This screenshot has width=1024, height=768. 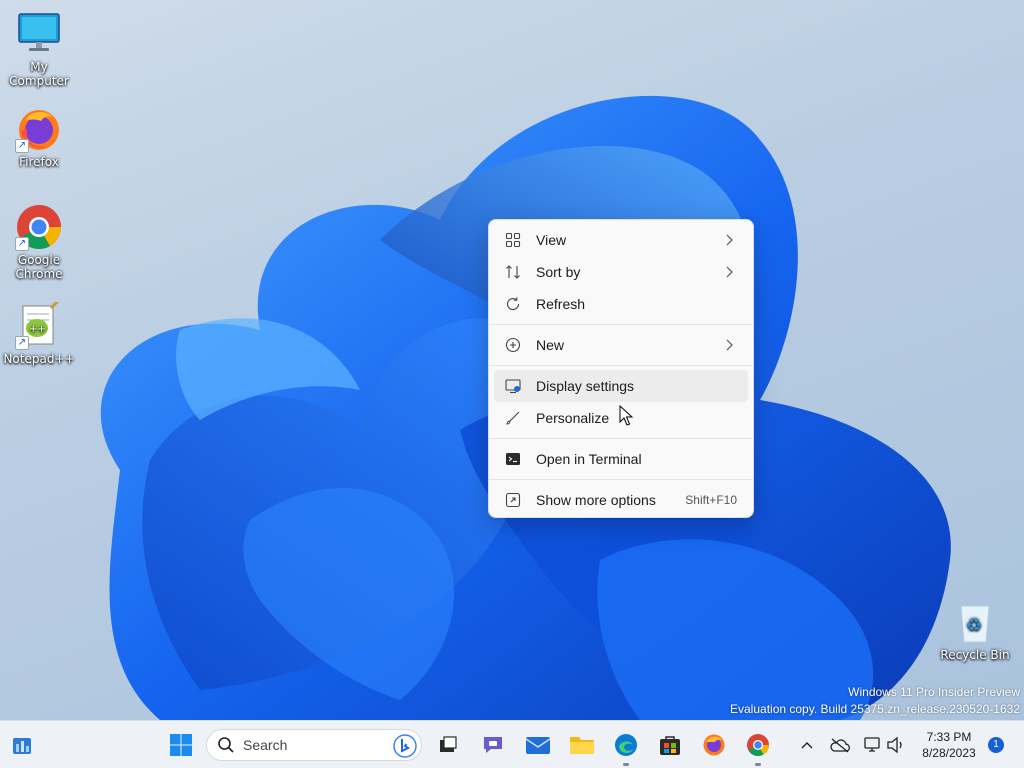 What do you see at coordinates (621, 345) in the screenshot?
I see `menu-item-new: New` at bounding box center [621, 345].